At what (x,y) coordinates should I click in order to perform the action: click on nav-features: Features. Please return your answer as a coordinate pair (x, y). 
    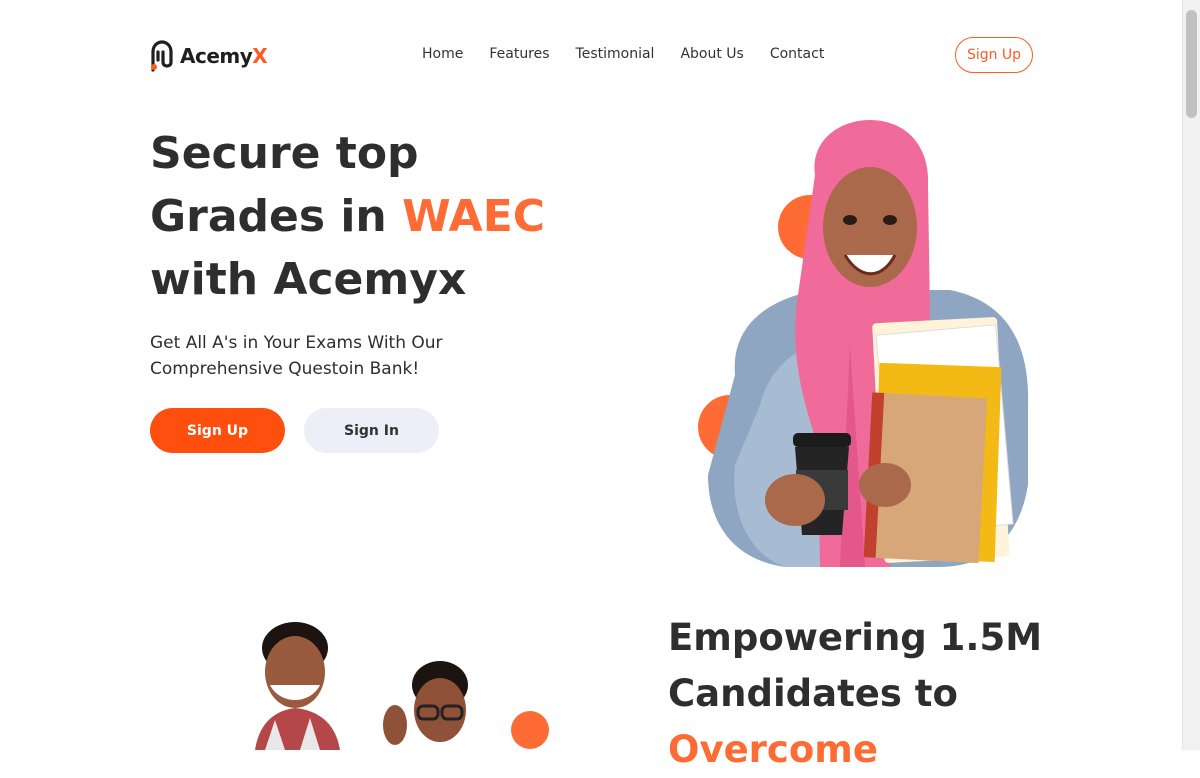
    Looking at the image, I should click on (519, 54).